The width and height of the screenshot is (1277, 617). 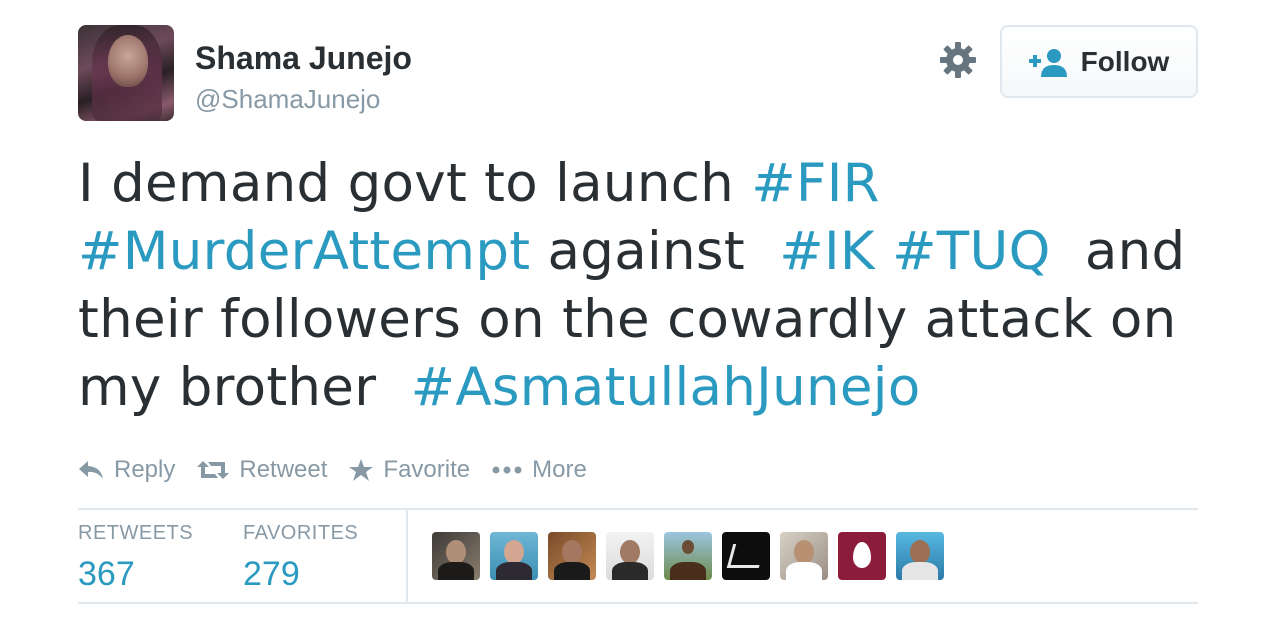 I want to click on more-dots-icon, so click(x=507, y=470).